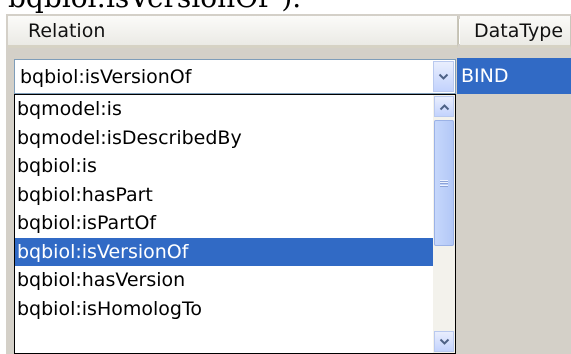 The image size is (571, 354). I want to click on list-item: bqbiol:isHomologTo, so click(224, 309).